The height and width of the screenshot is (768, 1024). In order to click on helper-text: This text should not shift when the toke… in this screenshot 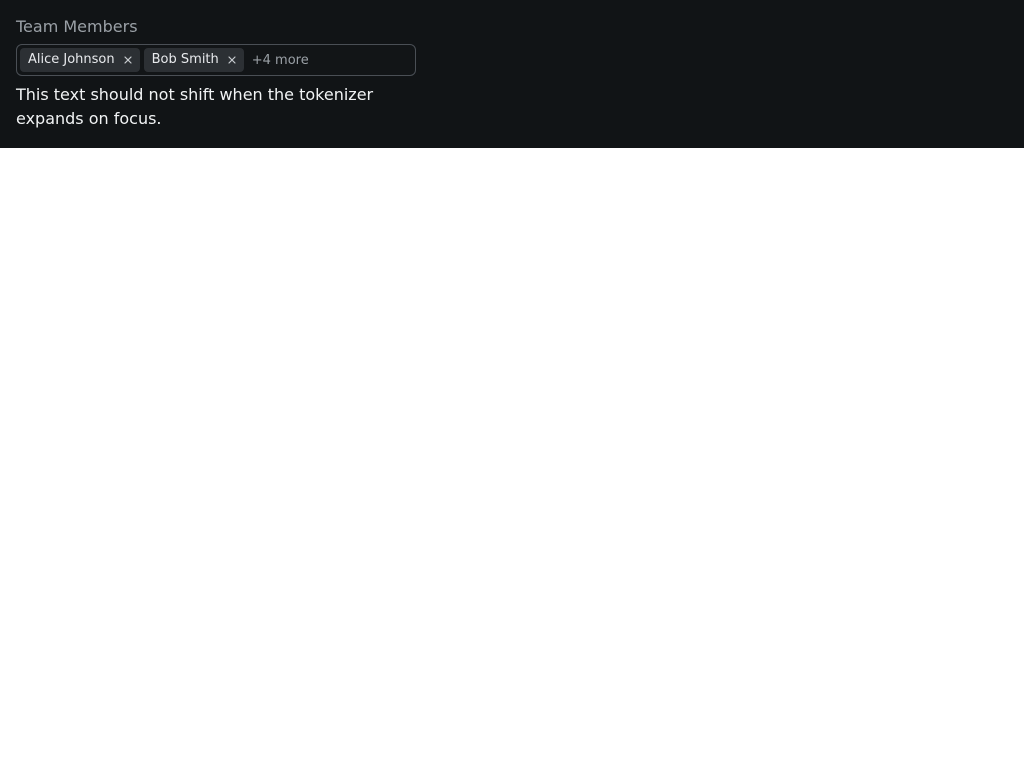, I will do `click(195, 106)`.